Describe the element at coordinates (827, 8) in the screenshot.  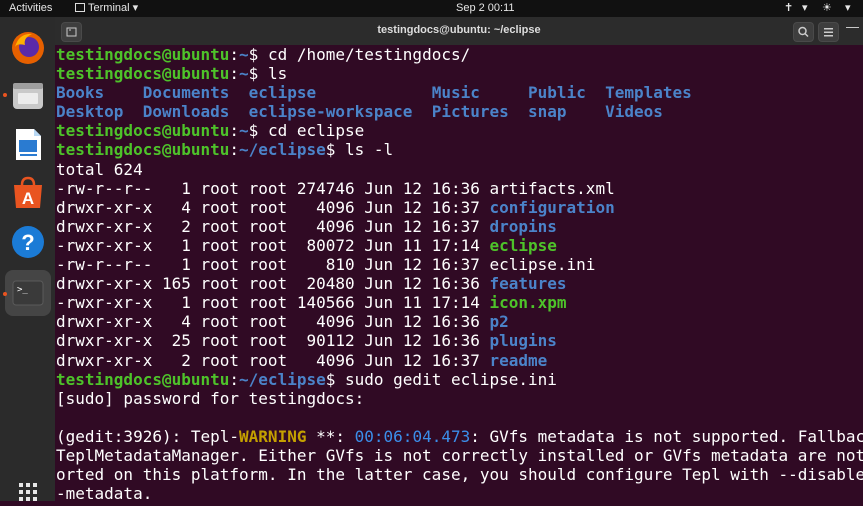
I see `night-light-icon: ☀` at that location.